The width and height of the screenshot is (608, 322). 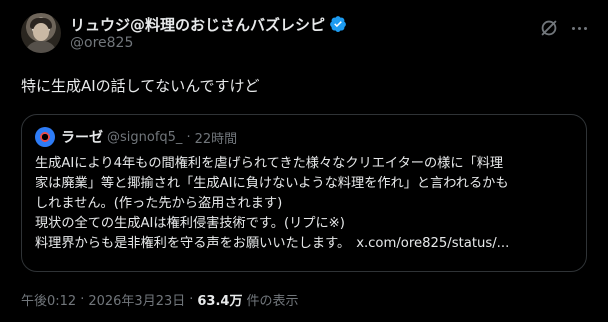 I want to click on tweet-metadata: 午後0:12 · 2026年3月23日 · 63.4万 件の表示, so click(x=159, y=299).